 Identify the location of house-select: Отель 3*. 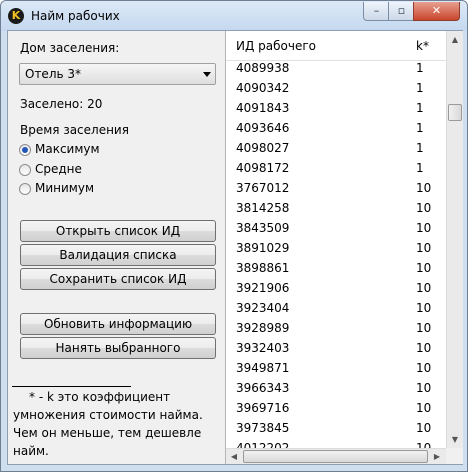
(117, 74).